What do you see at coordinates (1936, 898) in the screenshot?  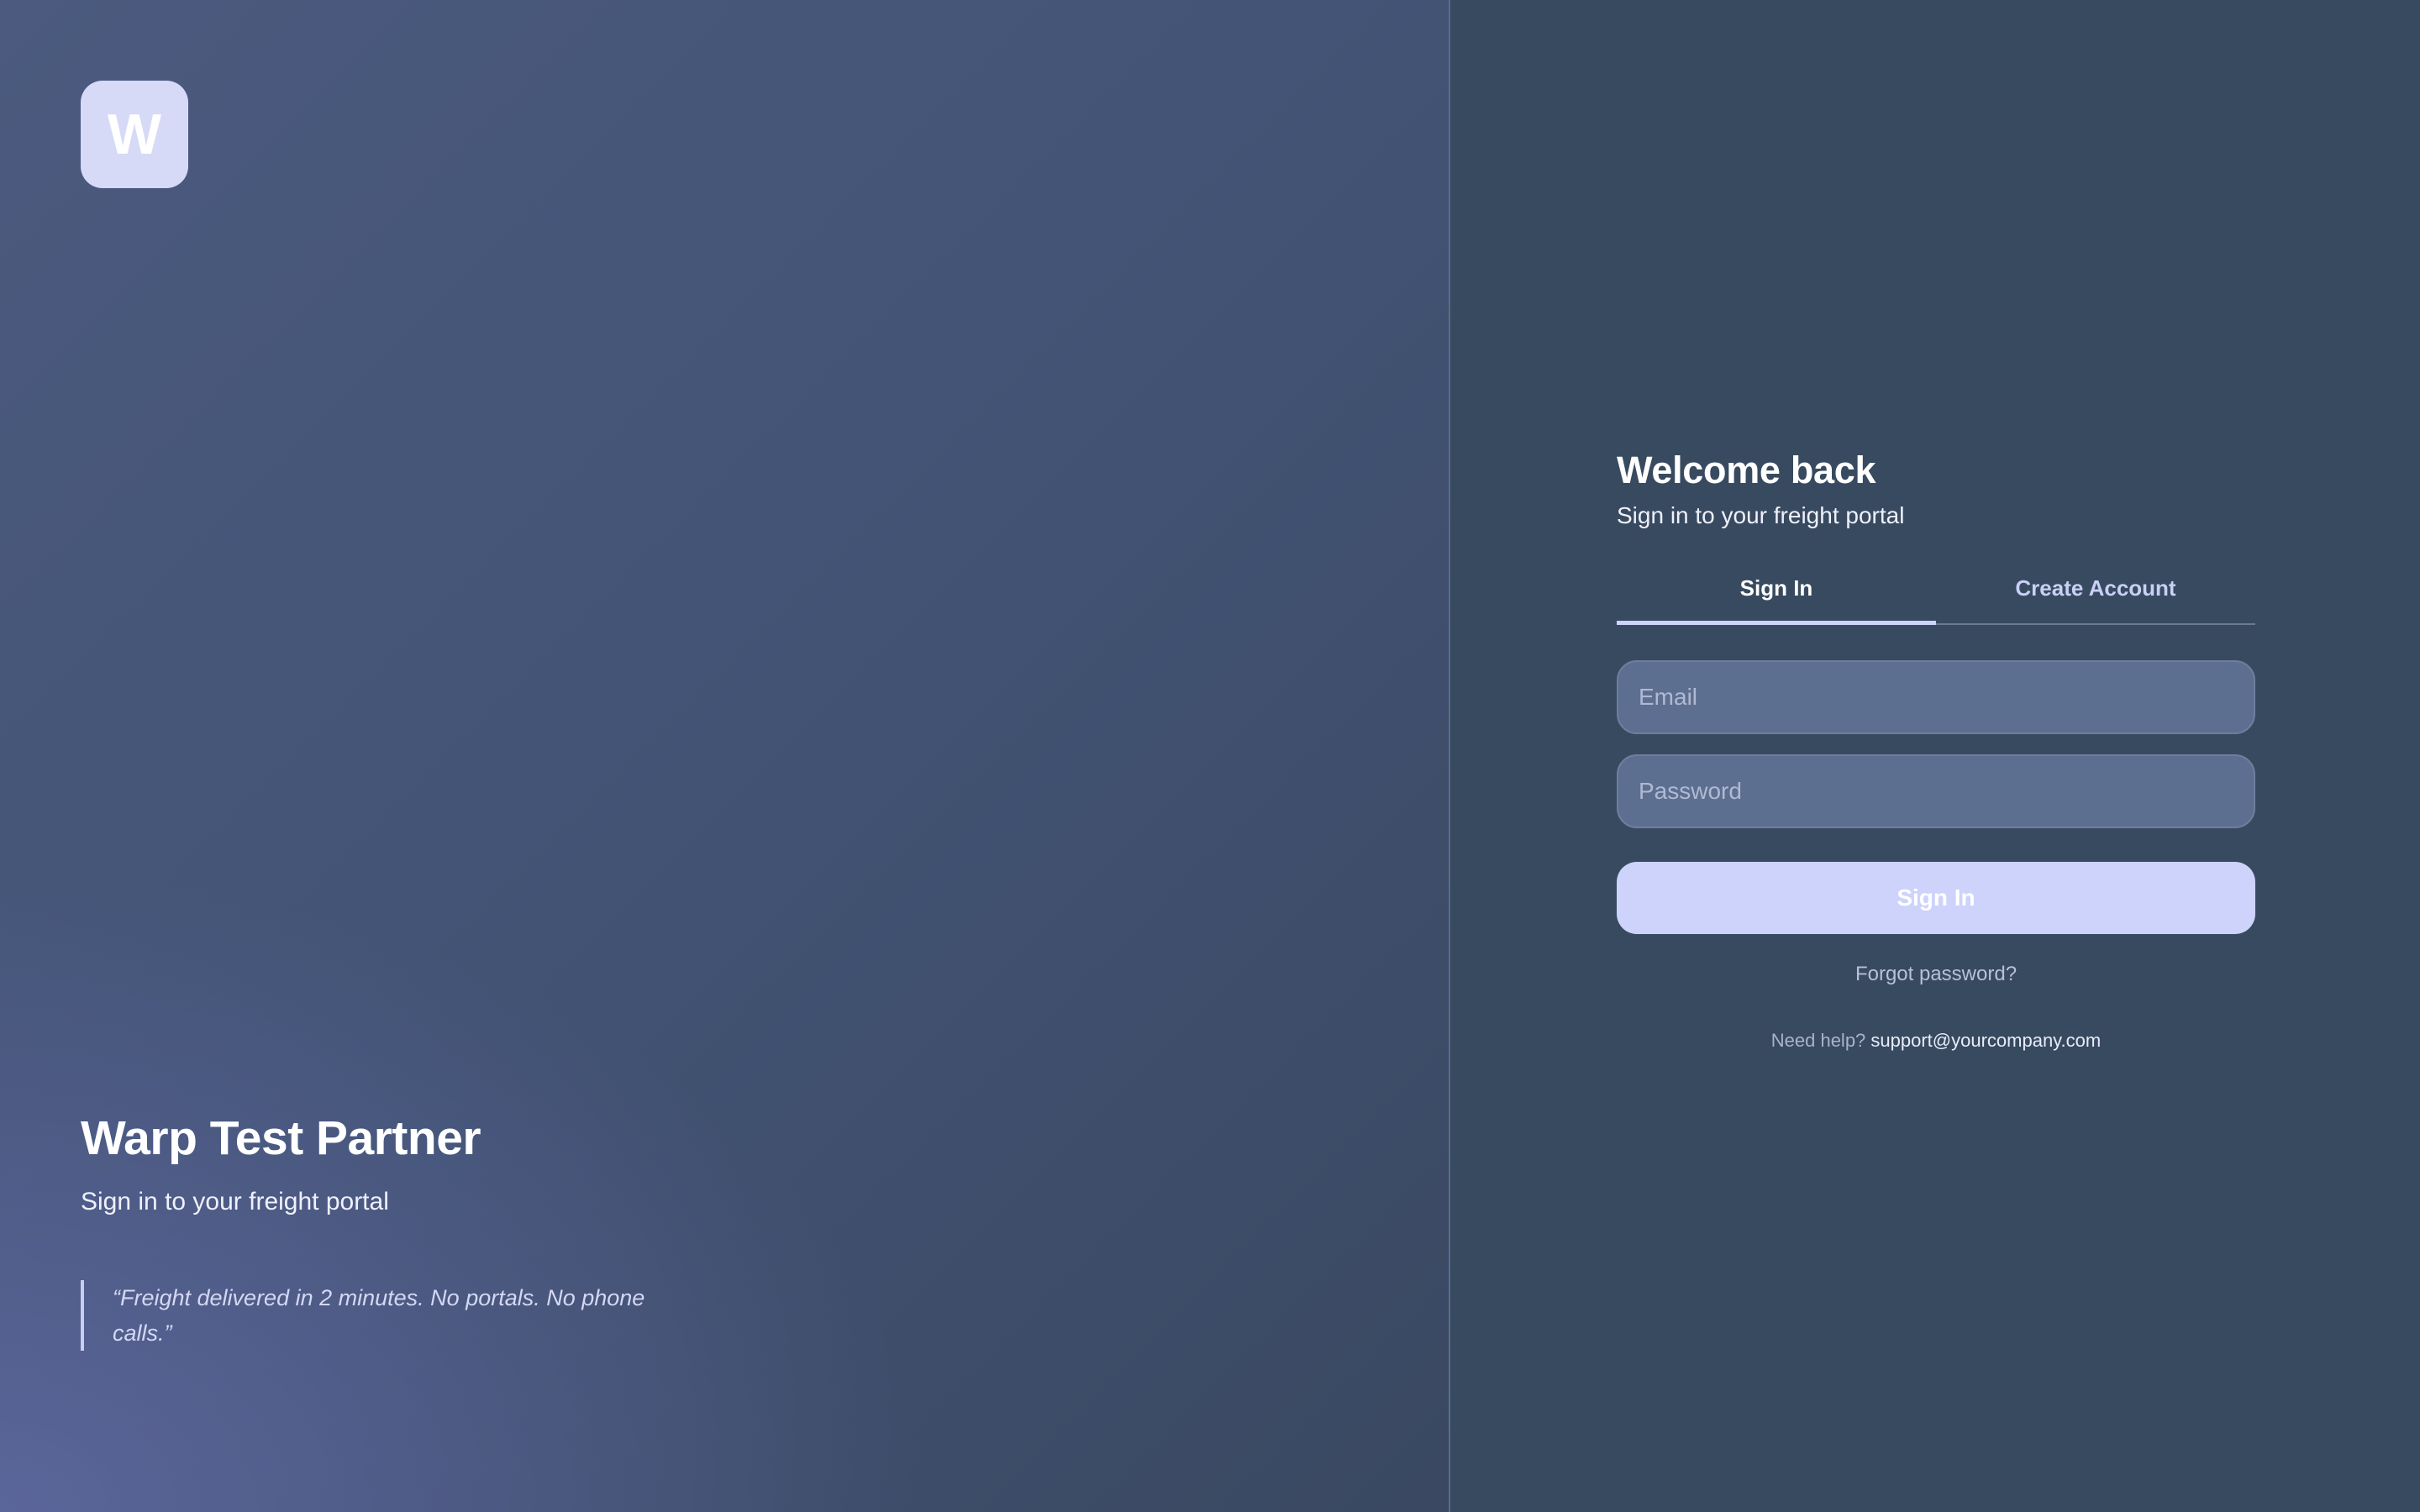 I see `sign-in-button: Sign In` at bounding box center [1936, 898].